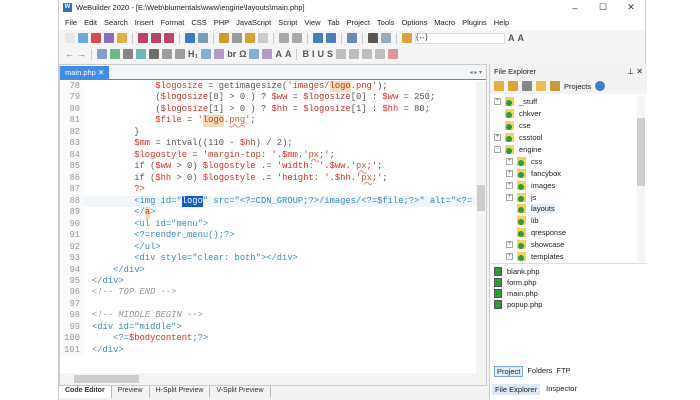 This screenshot has width=700, height=400. What do you see at coordinates (273, 379) in the screenshot?
I see `horizontal-scrollbar` at bounding box center [273, 379].